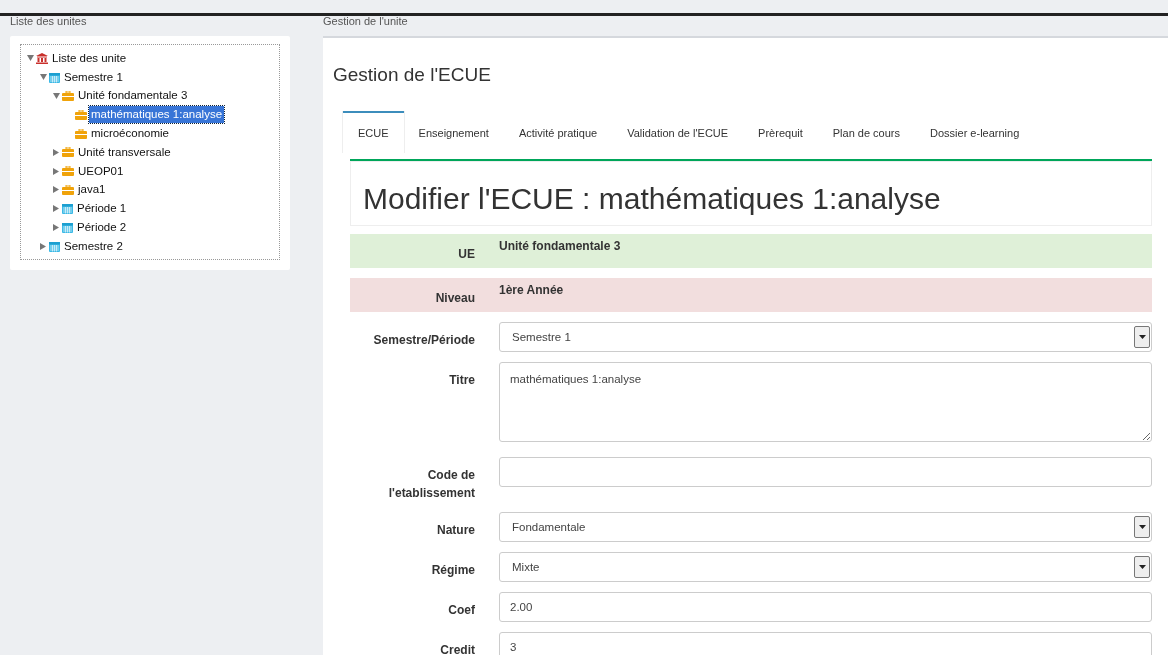  Describe the element at coordinates (825, 607) in the screenshot. I see `input-field: 2.00` at that location.